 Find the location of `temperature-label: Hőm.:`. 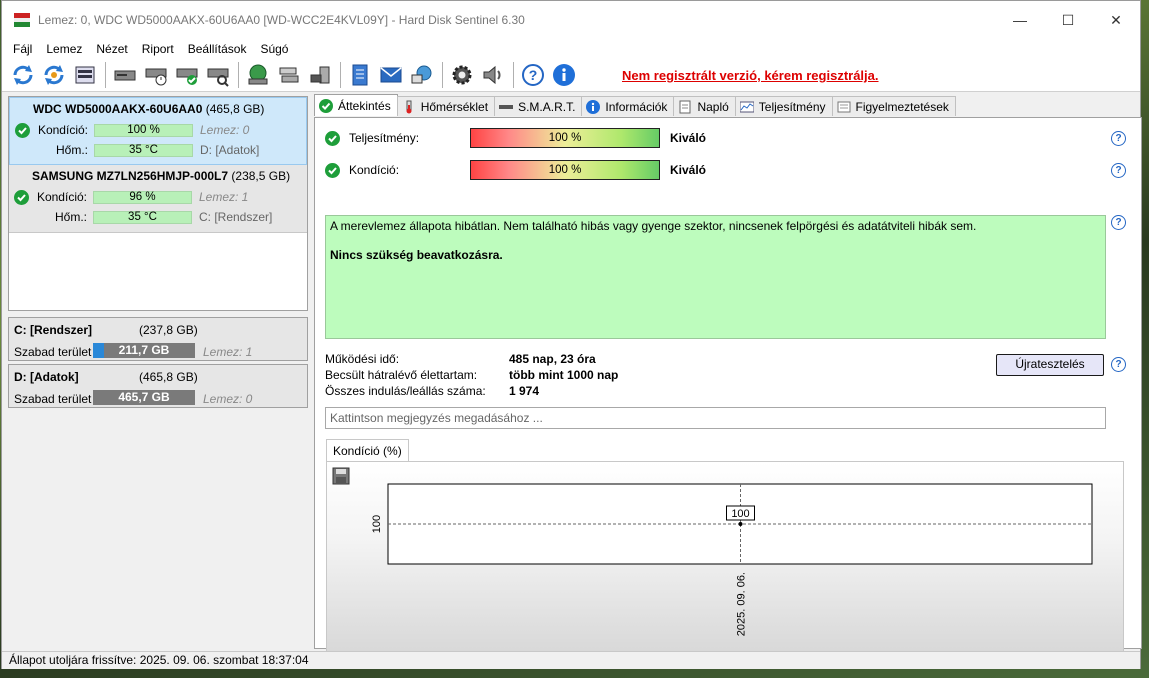

temperature-label: Hőm.: is located at coordinates (71, 150).